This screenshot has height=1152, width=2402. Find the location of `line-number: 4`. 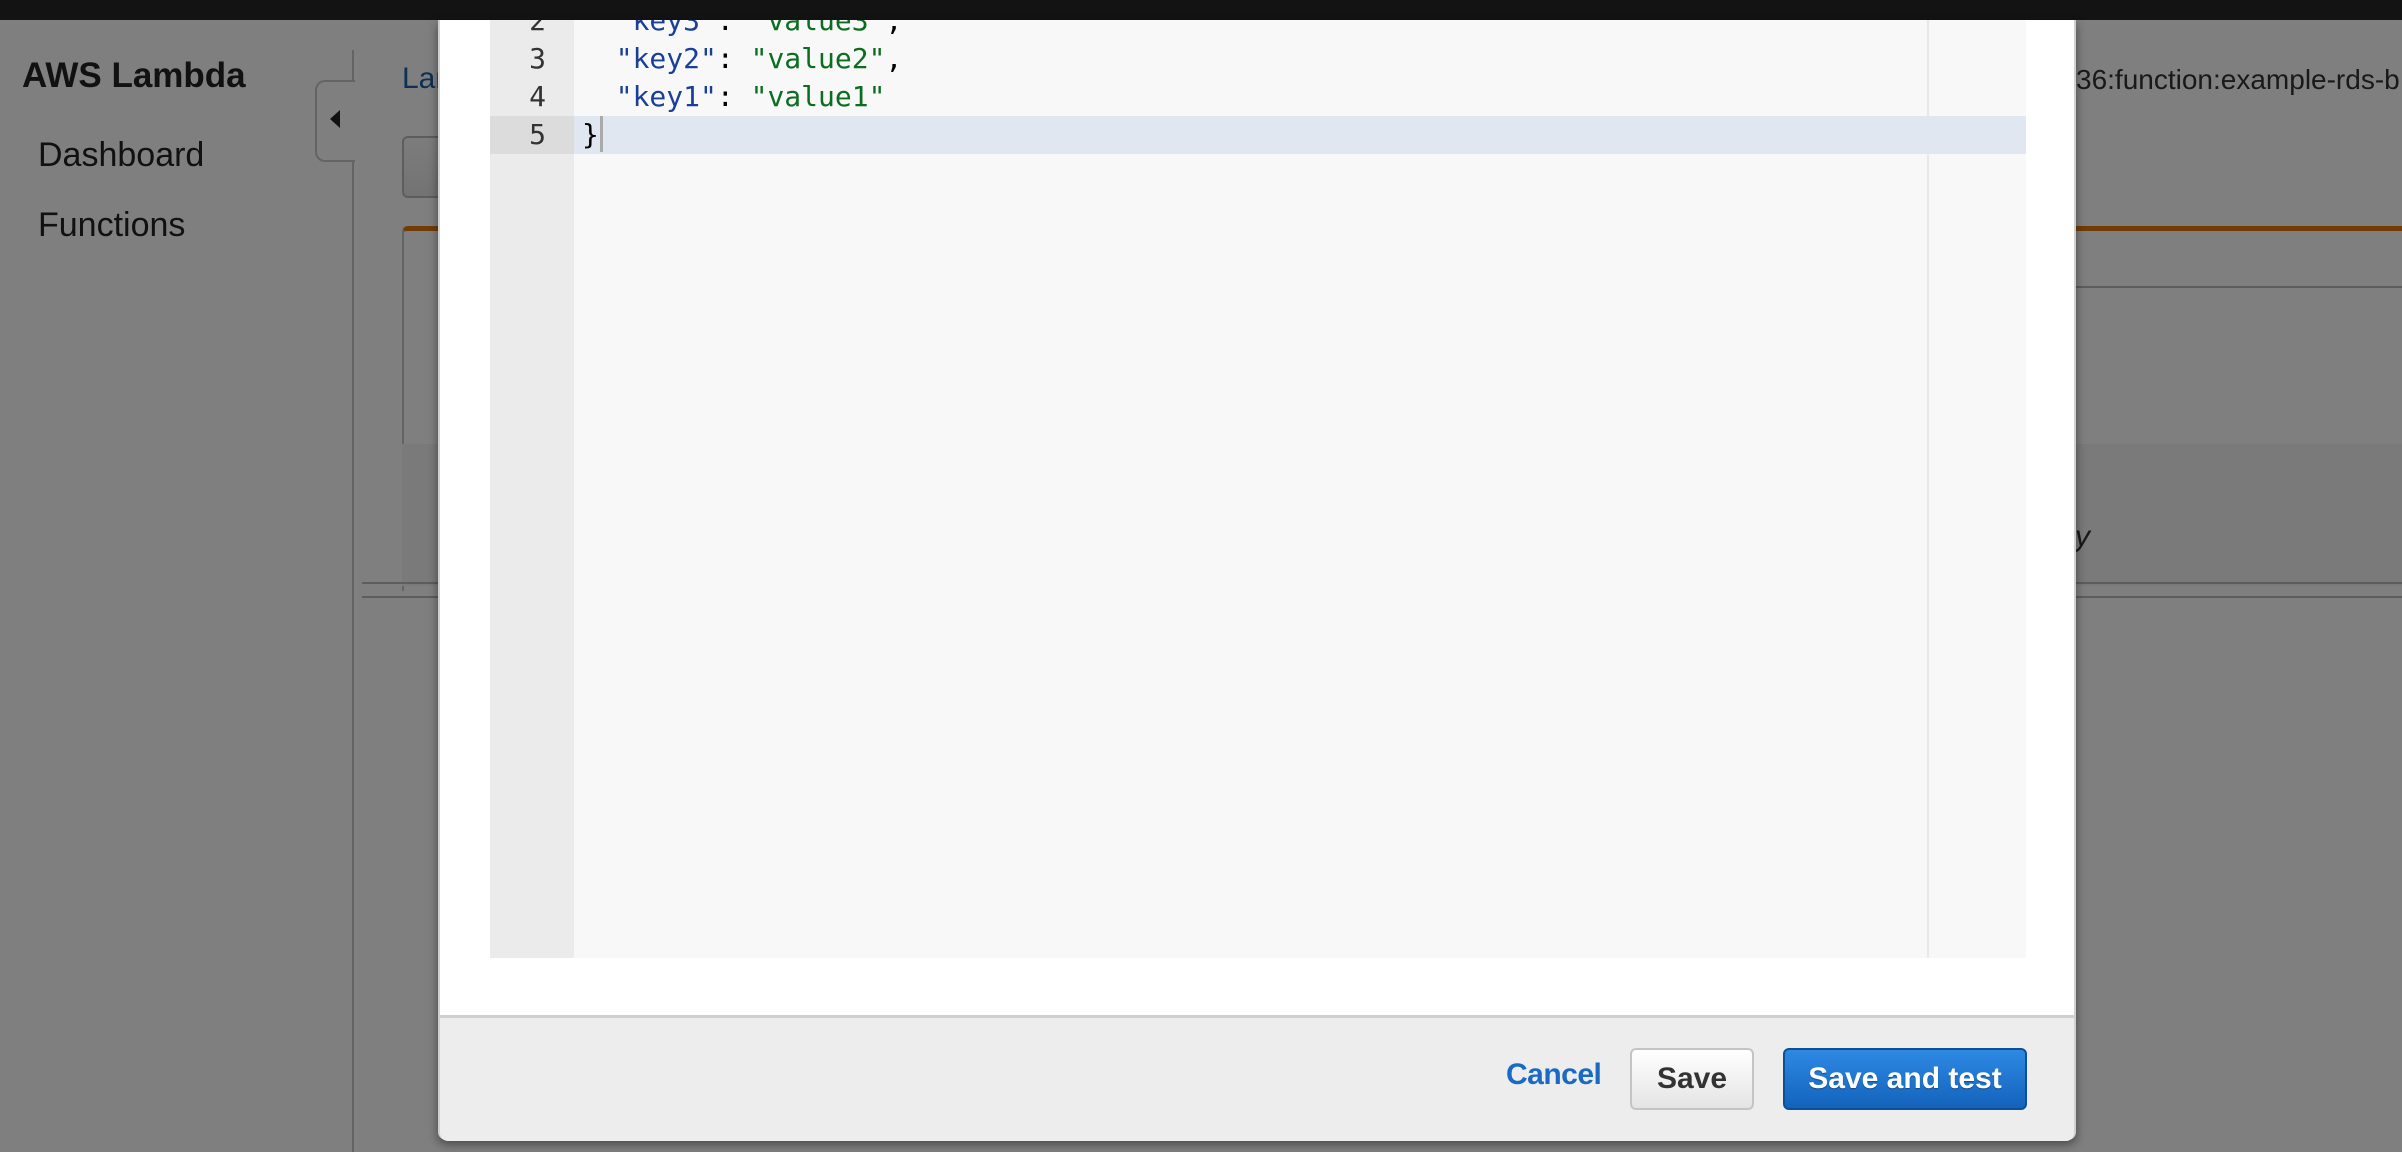

line-number: 4 is located at coordinates (537, 96).